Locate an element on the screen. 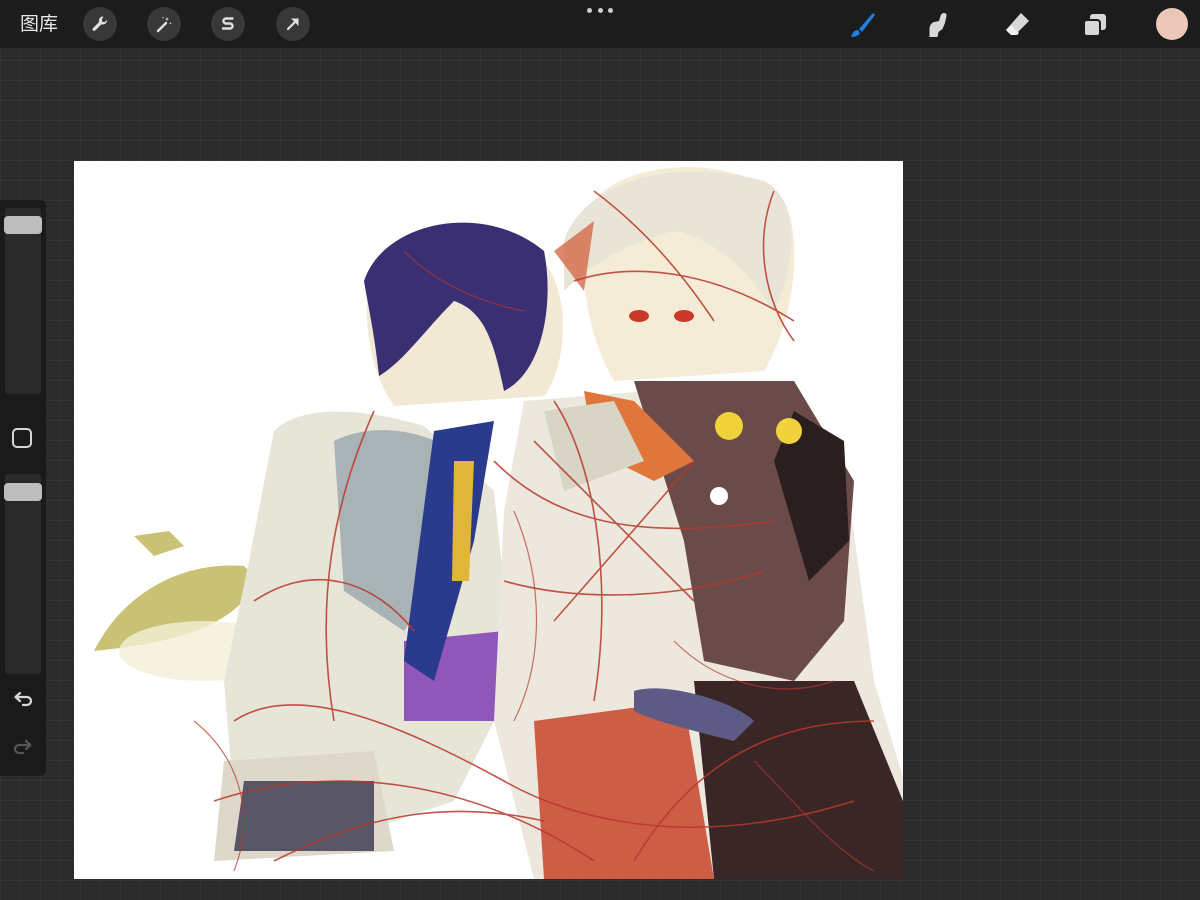  more-options-icon is located at coordinates (600, 10).